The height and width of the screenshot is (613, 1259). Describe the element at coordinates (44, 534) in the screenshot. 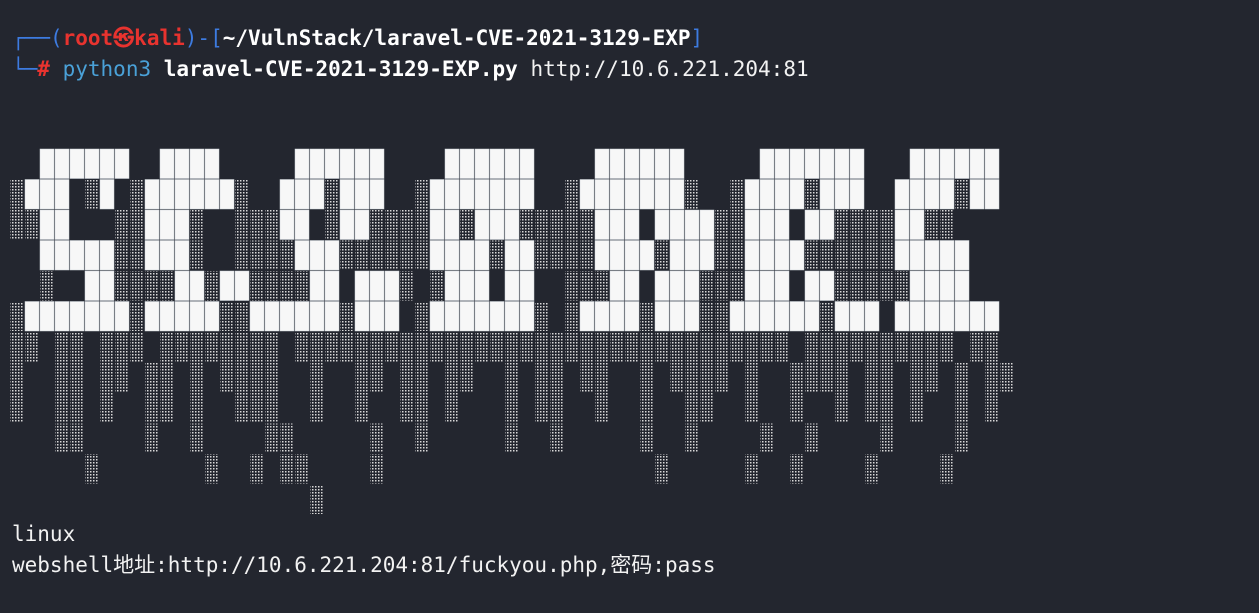

I see `output-os: linux` at that location.